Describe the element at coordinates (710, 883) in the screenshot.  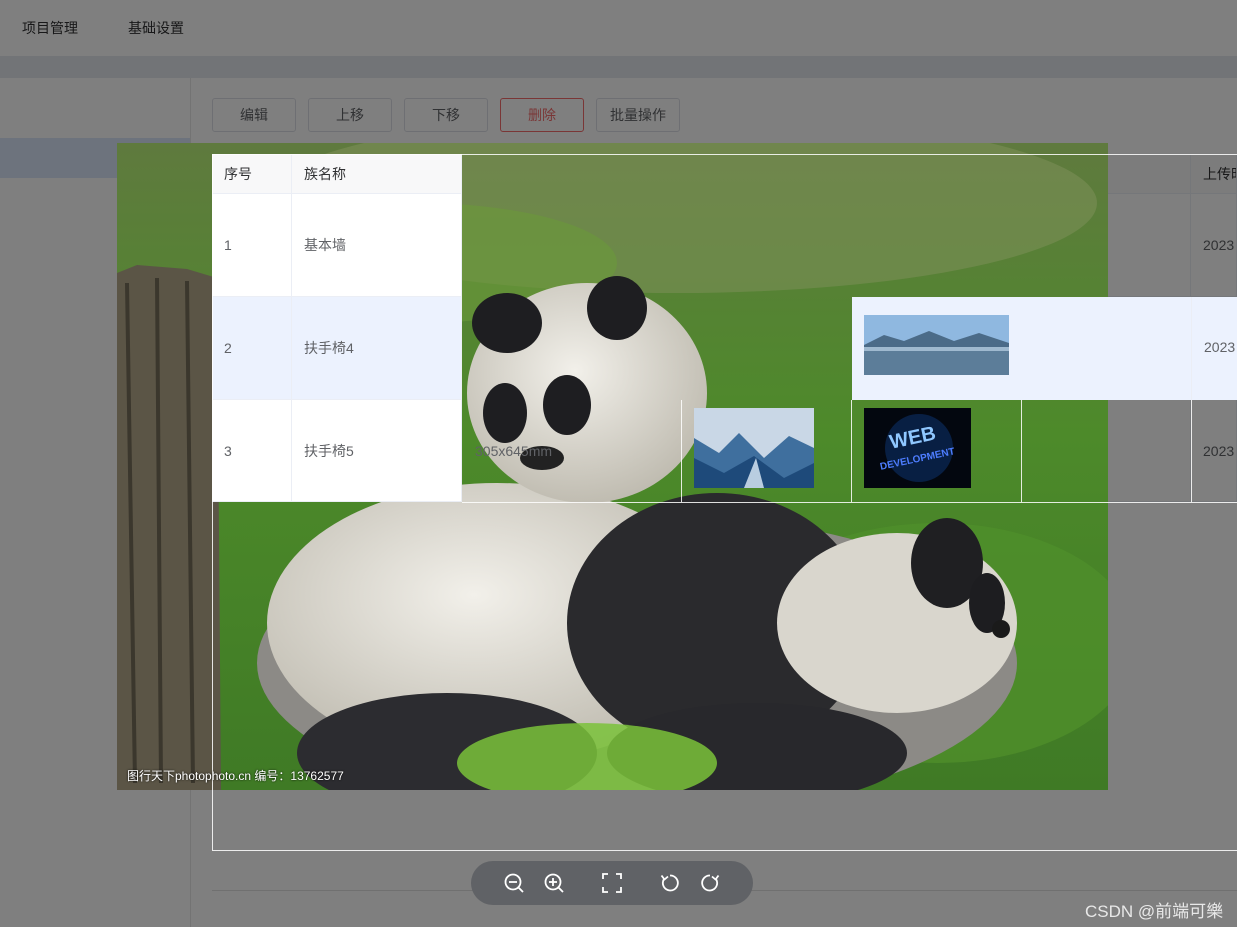
I see `rotate-right-icon` at that location.